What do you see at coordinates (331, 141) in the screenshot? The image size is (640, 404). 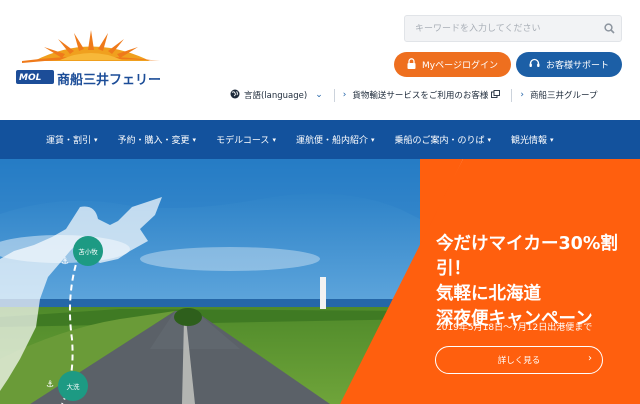 I see `nav-item-label: 運航便・船内紹介` at bounding box center [331, 141].